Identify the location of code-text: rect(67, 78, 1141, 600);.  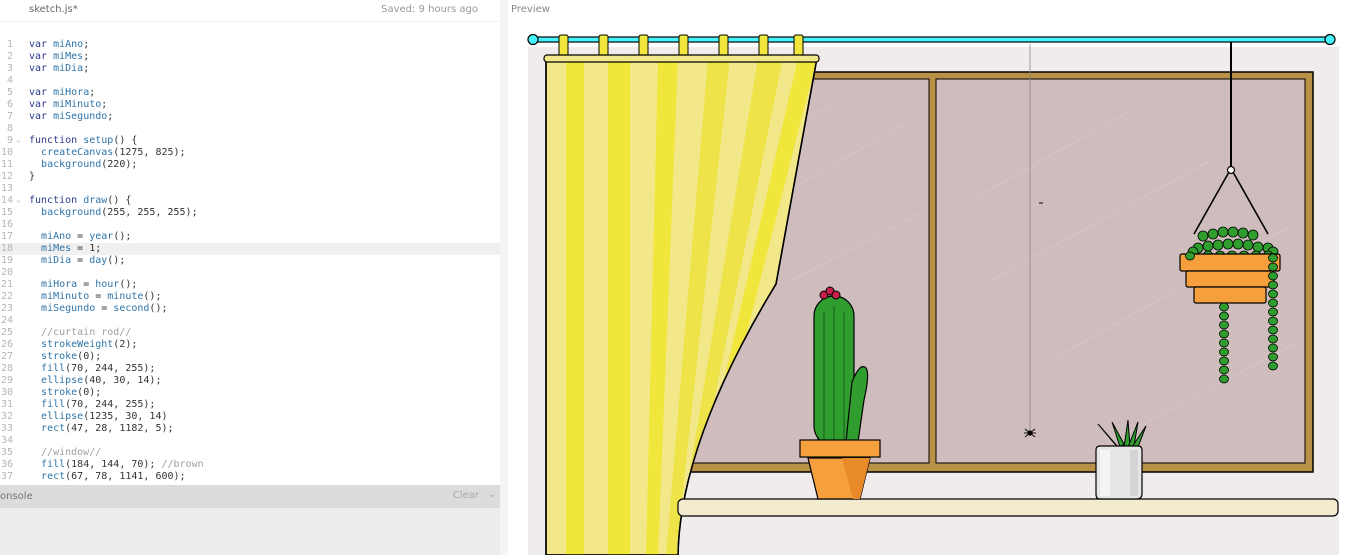
(113, 476).